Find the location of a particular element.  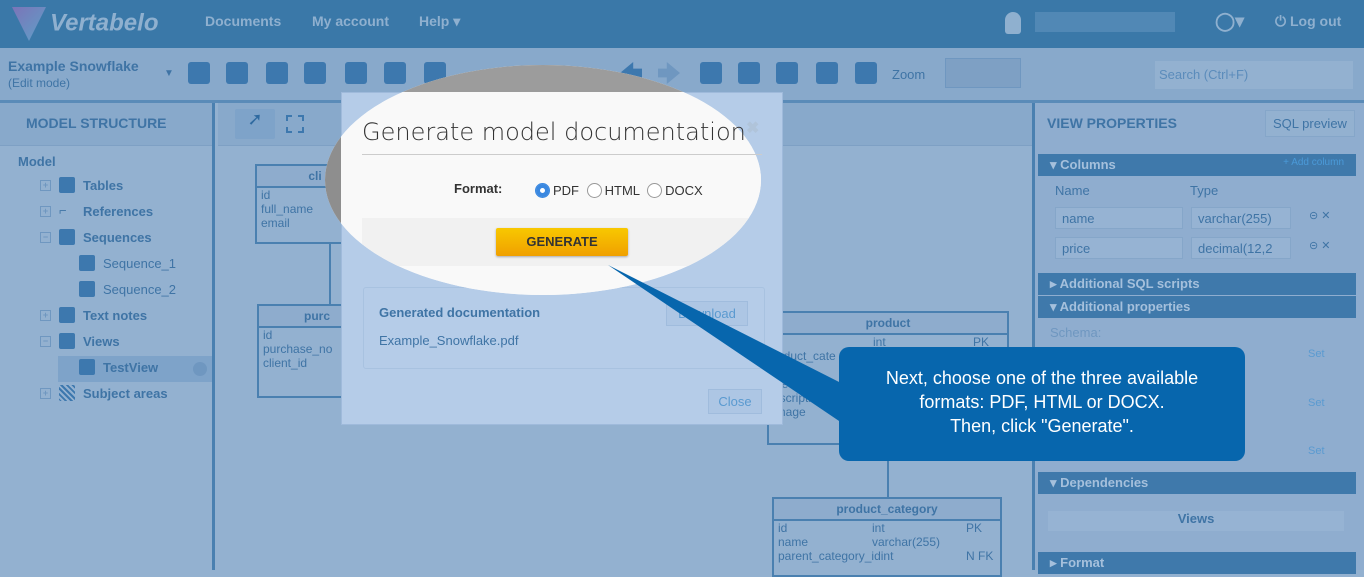

pointer-arrow is located at coordinates (726, 345).